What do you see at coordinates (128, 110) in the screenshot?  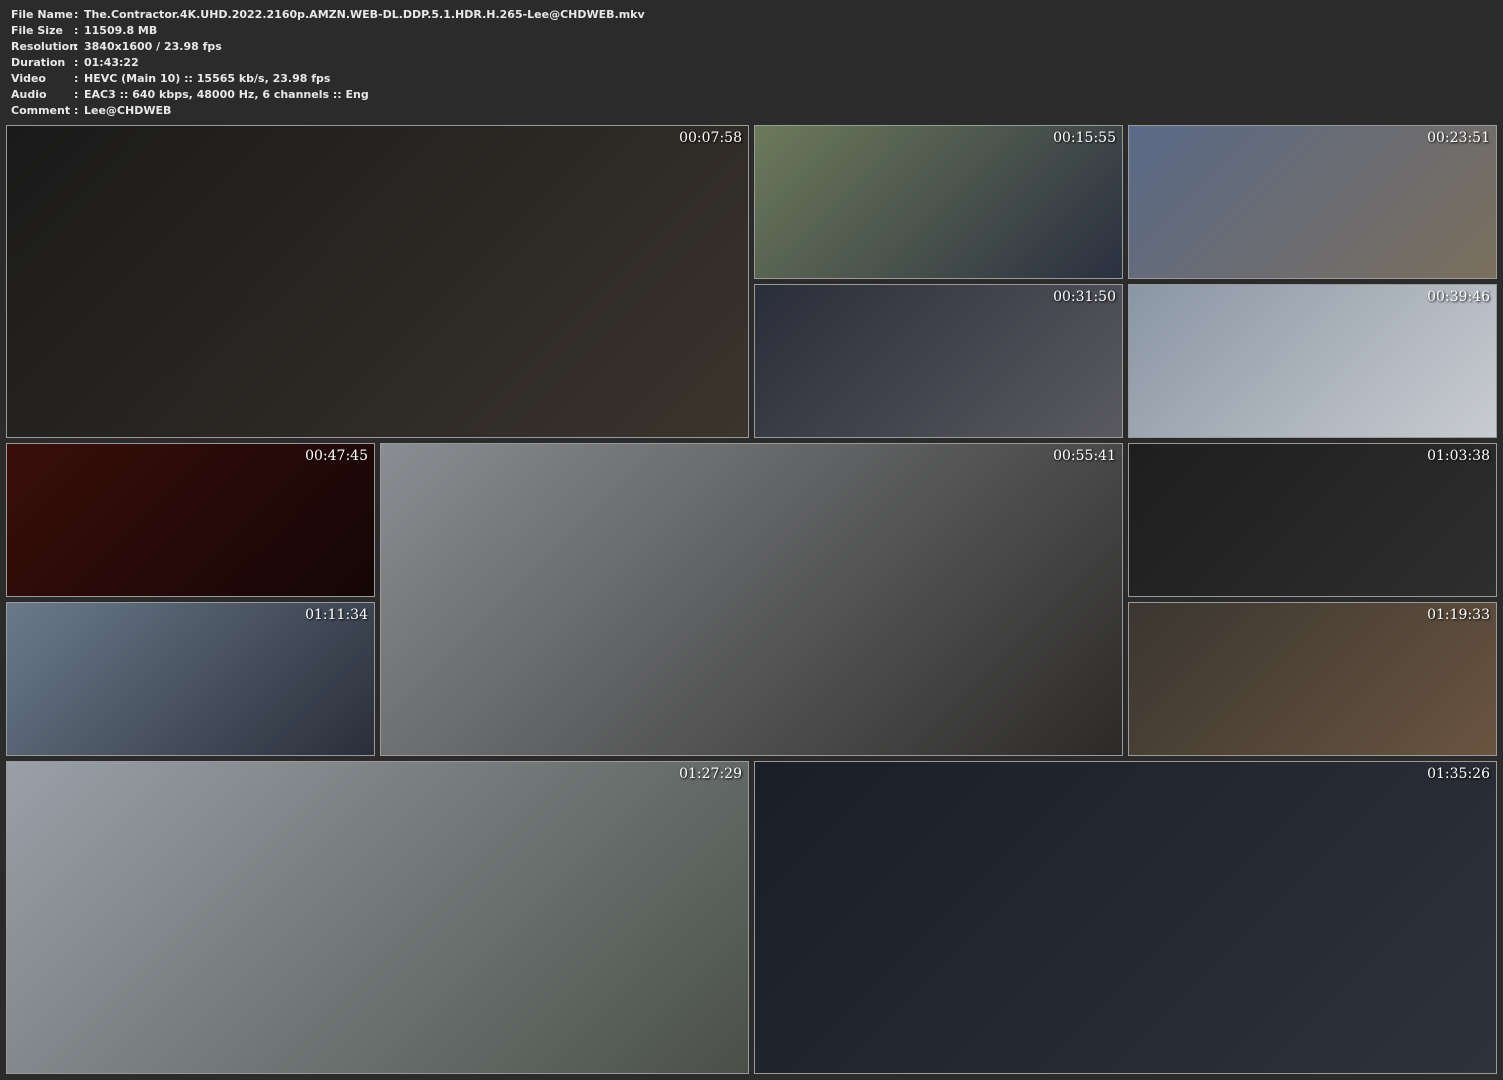 I see `info-value: Lee@CHDWEB` at bounding box center [128, 110].